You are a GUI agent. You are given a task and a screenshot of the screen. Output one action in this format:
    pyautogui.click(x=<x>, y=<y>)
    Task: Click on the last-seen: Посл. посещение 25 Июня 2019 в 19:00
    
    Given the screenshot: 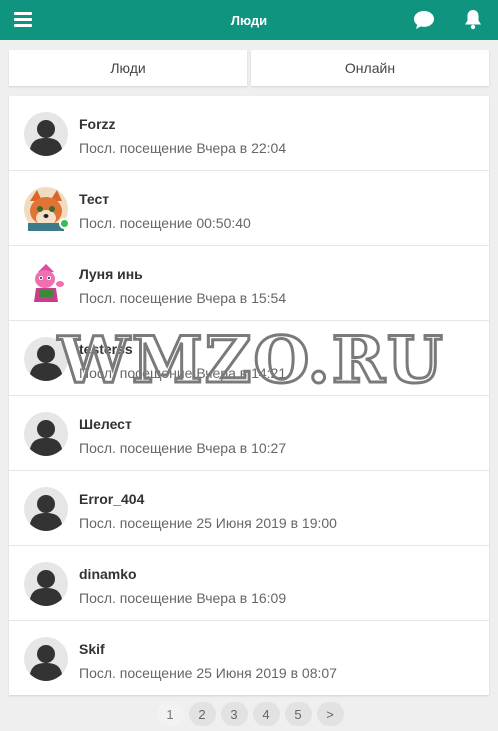 What is the action you would take?
    pyautogui.click(x=208, y=523)
    